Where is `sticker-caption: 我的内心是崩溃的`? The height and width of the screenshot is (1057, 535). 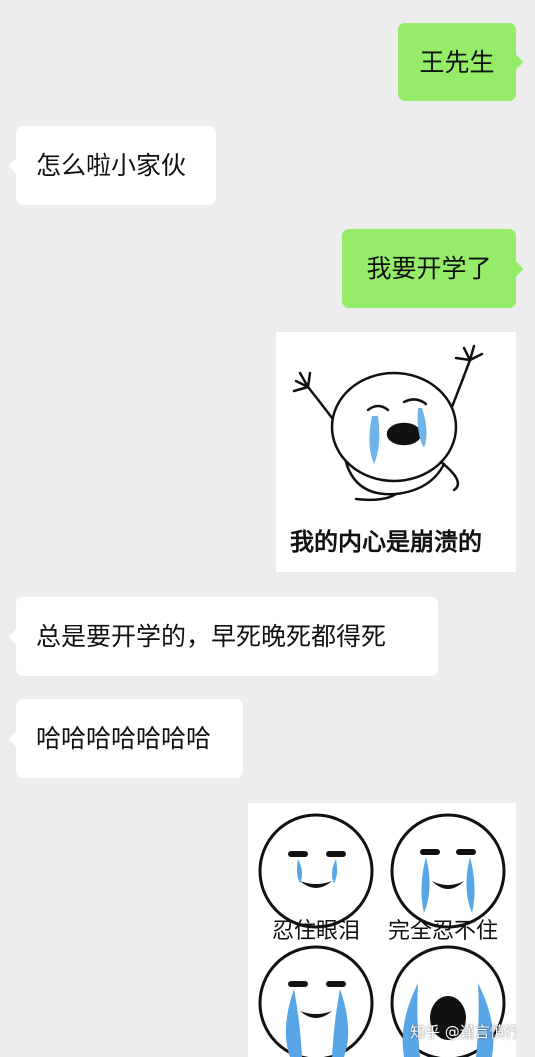
sticker-caption: 我的内心是崩溃的 is located at coordinates (386, 542).